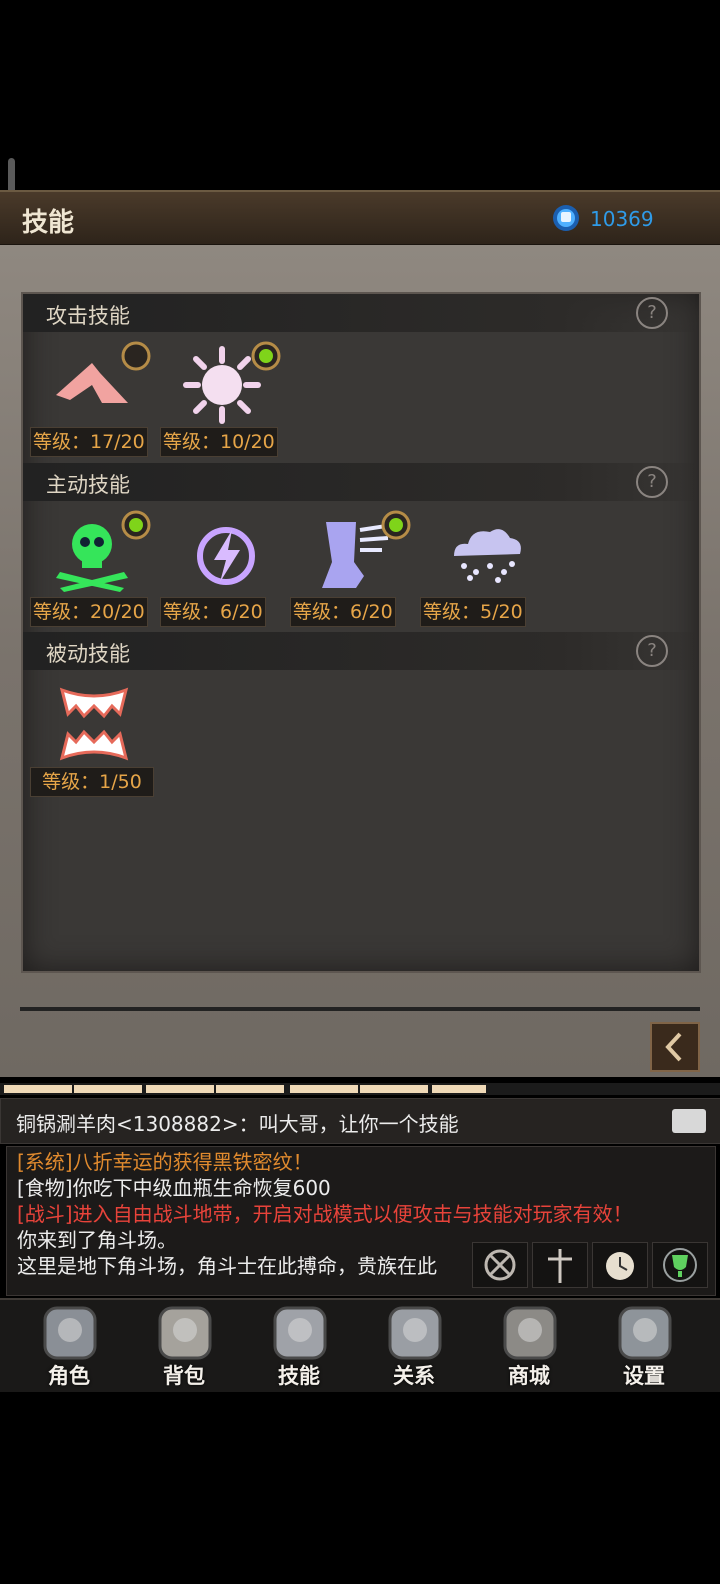  Describe the element at coordinates (529, 1376) in the screenshot. I see `nav-label: 商城` at that location.